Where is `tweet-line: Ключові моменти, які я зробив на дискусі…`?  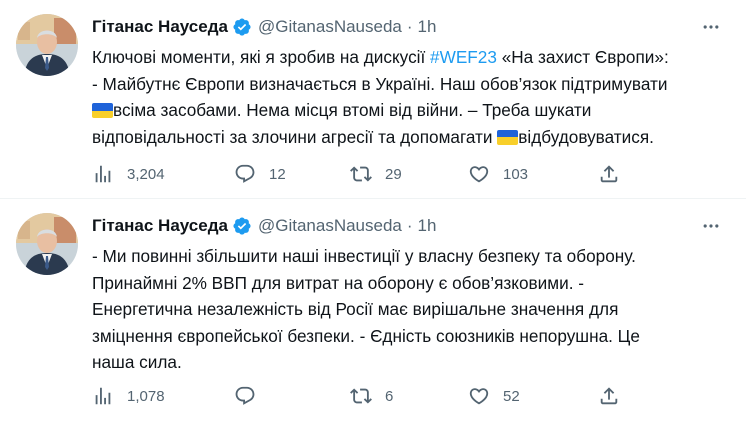 tweet-line: Ключові моменти, які я зробив на дискусі… is located at coordinates (412, 57).